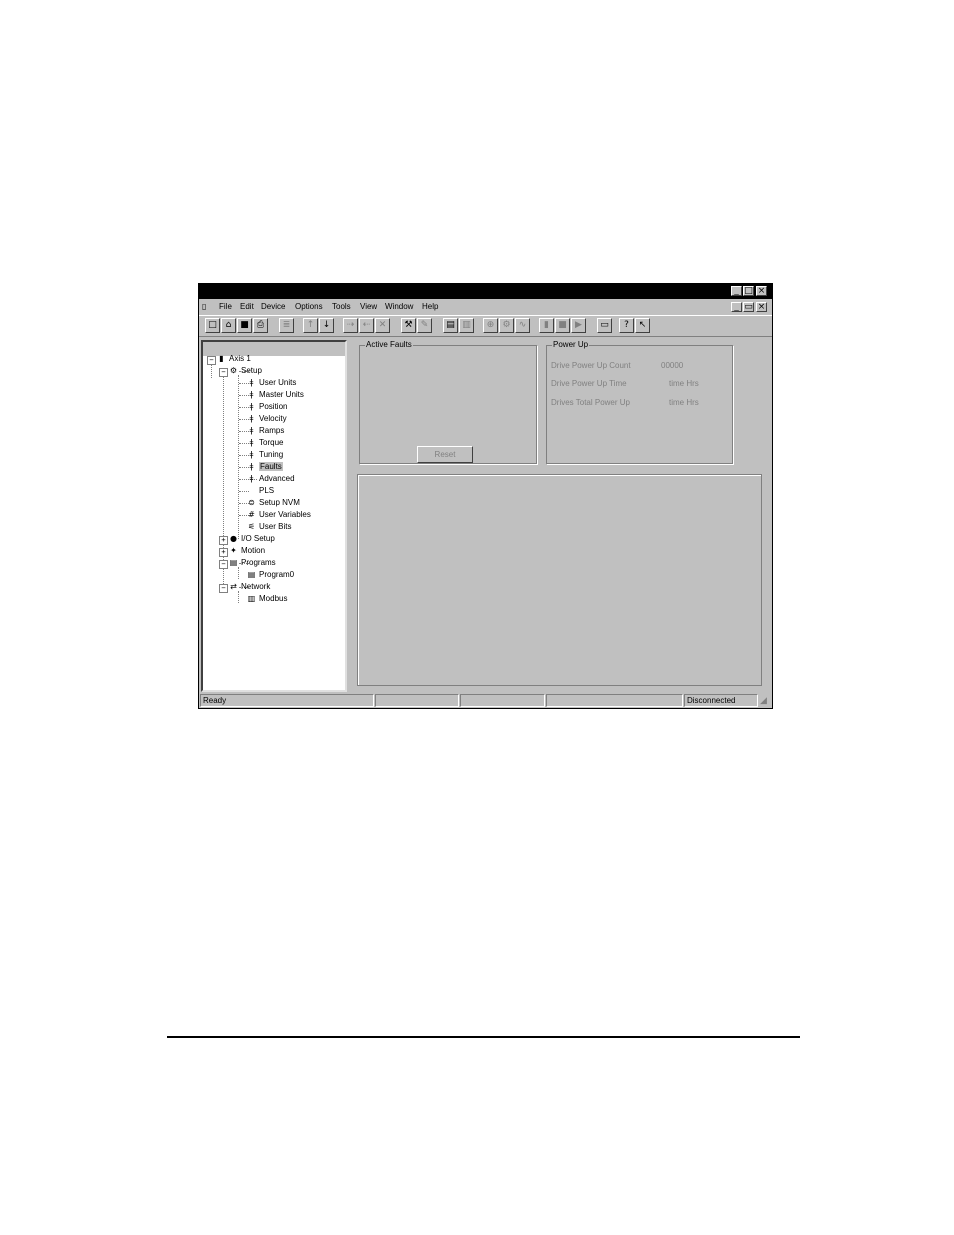 The width and height of the screenshot is (954, 1235). I want to click on resize-grip-icon: ◢, so click(765, 701).